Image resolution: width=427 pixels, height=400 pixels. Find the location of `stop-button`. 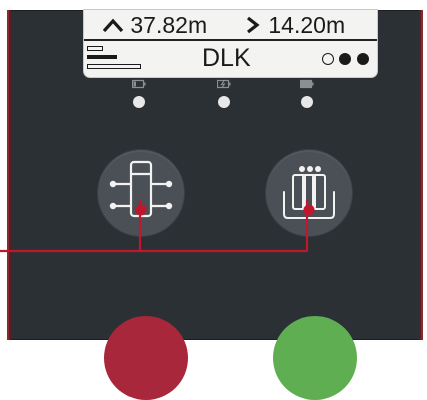

stop-button is located at coordinates (146, 358).